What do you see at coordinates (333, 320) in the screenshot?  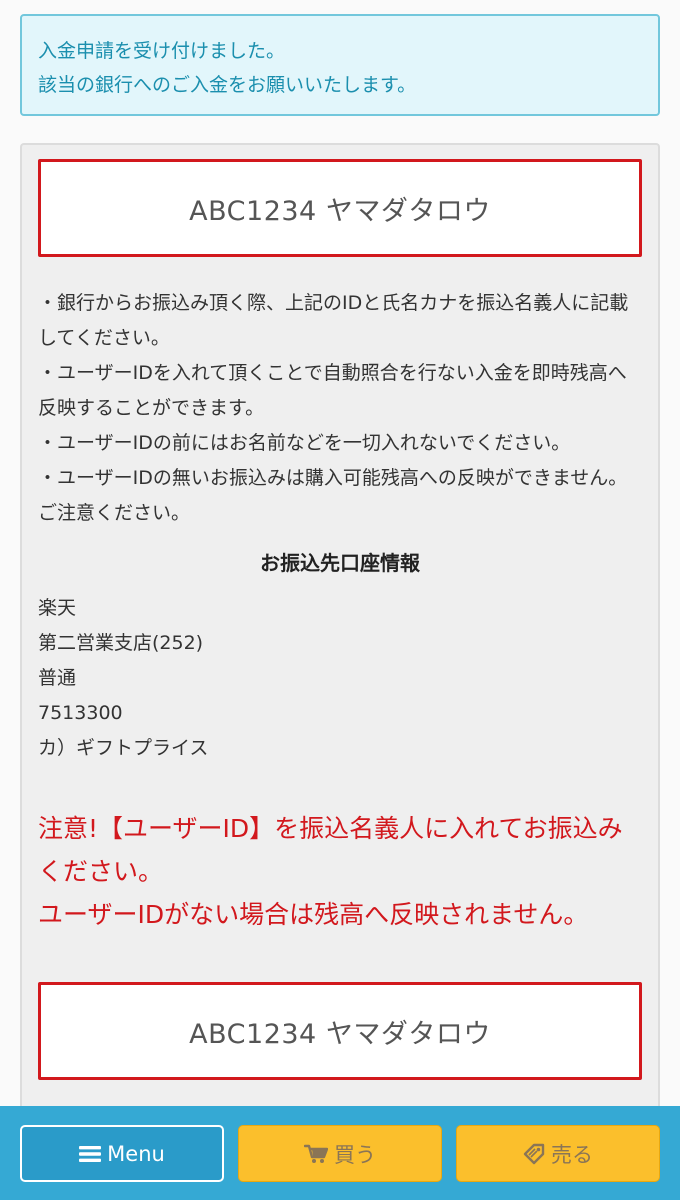 I see `note-item: ・銀行からお振込み頂く際、上記のIDと氏名カナを振込名義人に記載してください。` at bounding box center [333, 320].